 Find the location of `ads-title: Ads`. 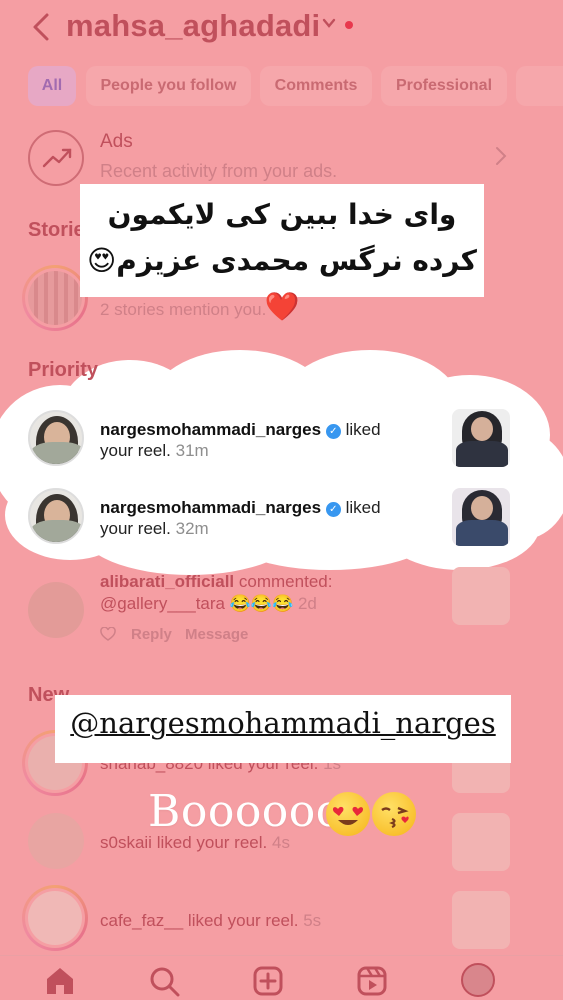

ads-title: Ads is located at coordinates (116, 142).